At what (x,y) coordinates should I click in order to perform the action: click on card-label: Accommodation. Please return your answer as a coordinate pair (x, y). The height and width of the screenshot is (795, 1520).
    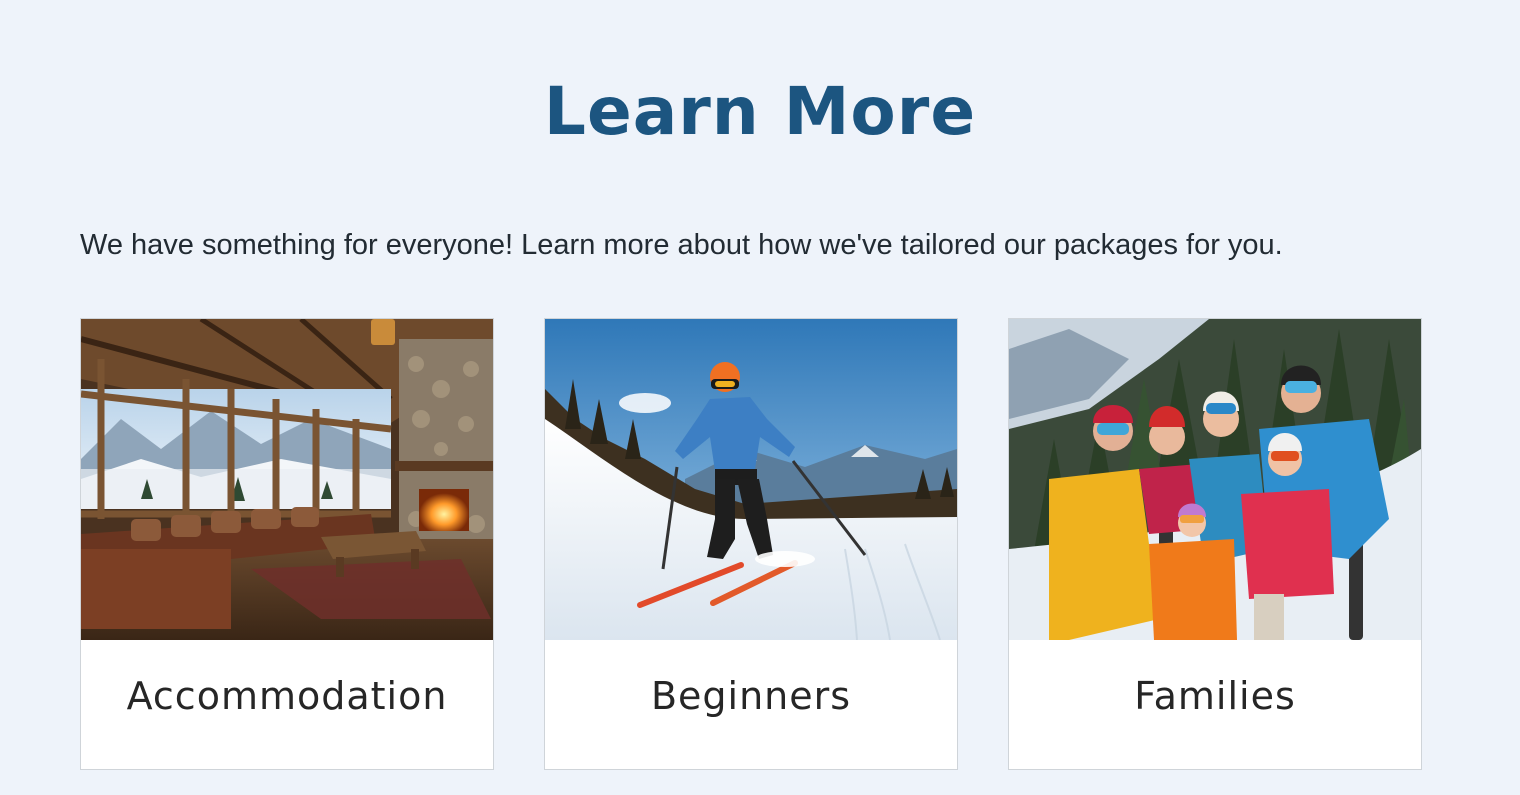
    Looking at the image, I should click on (287, 696).